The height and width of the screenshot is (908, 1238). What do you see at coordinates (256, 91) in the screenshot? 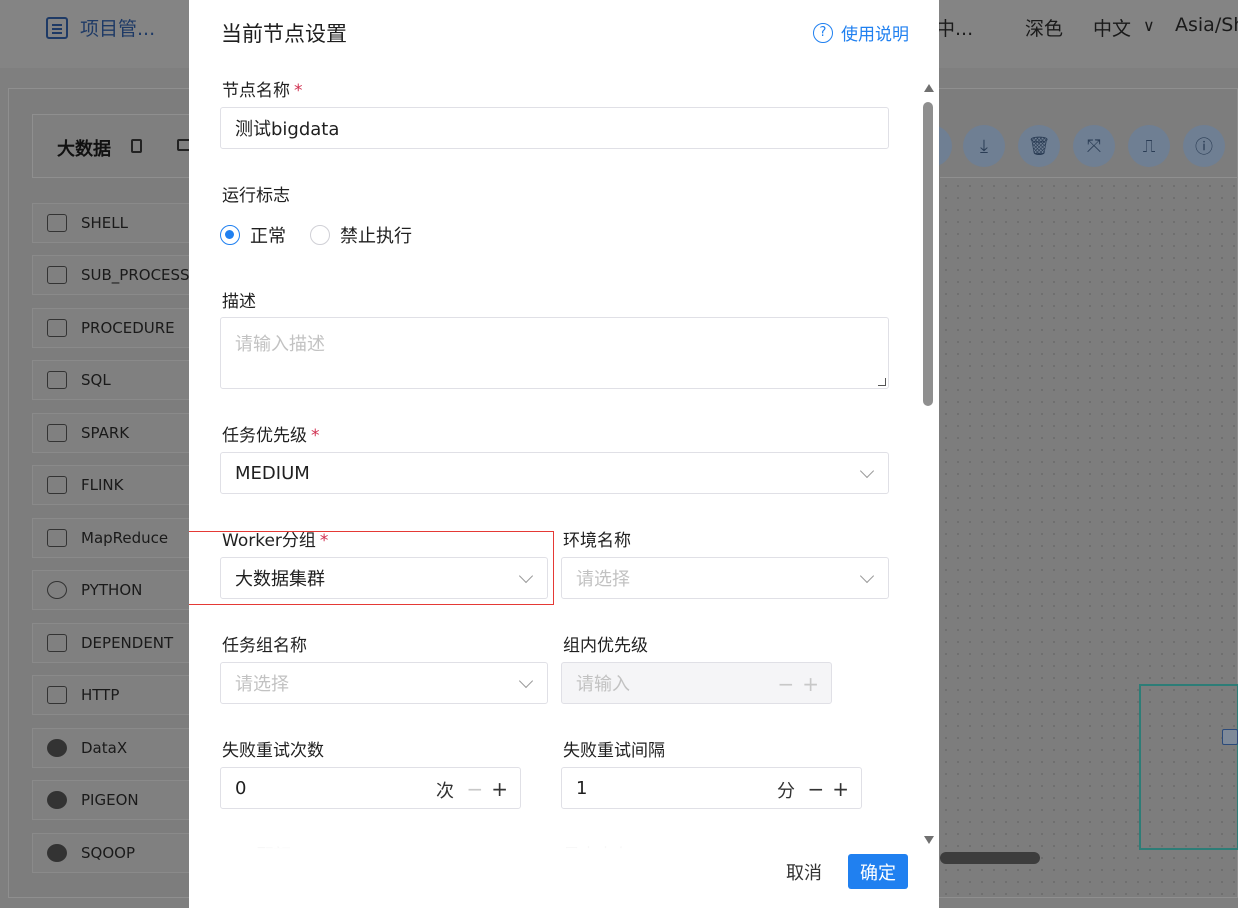
I see `node-name-label-text: 节点名称` at bounding box center [256, 91].